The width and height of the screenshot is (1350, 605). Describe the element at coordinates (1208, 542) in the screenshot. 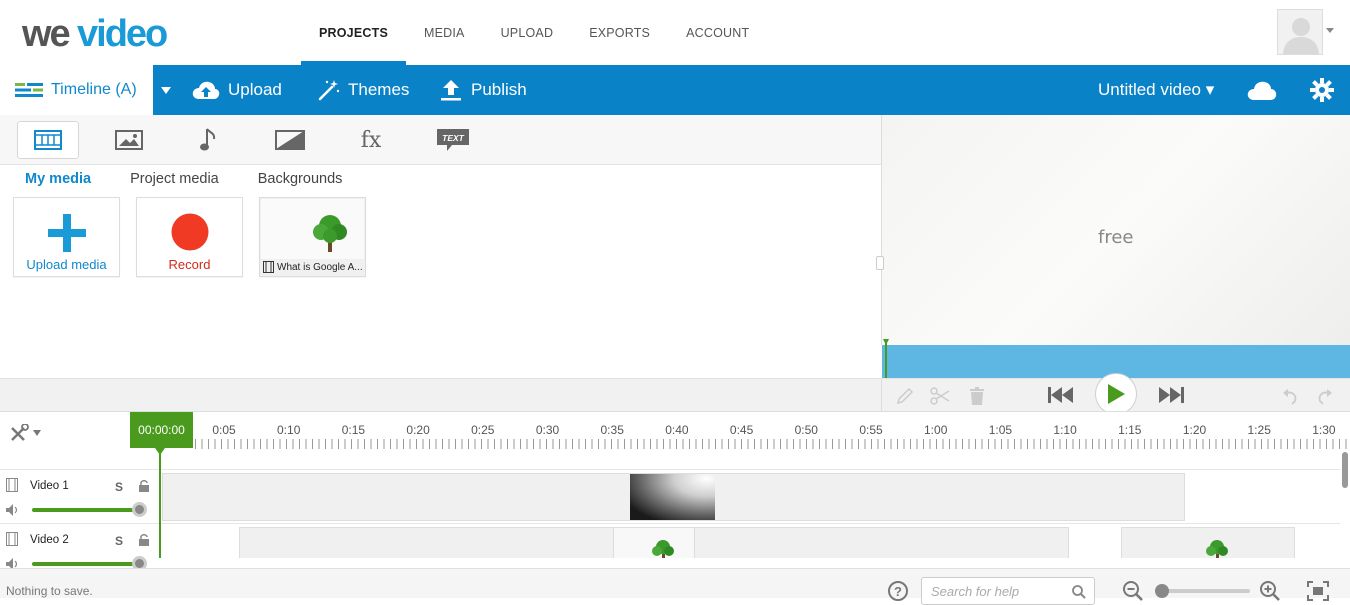

I see `timeline-clip` at that location.